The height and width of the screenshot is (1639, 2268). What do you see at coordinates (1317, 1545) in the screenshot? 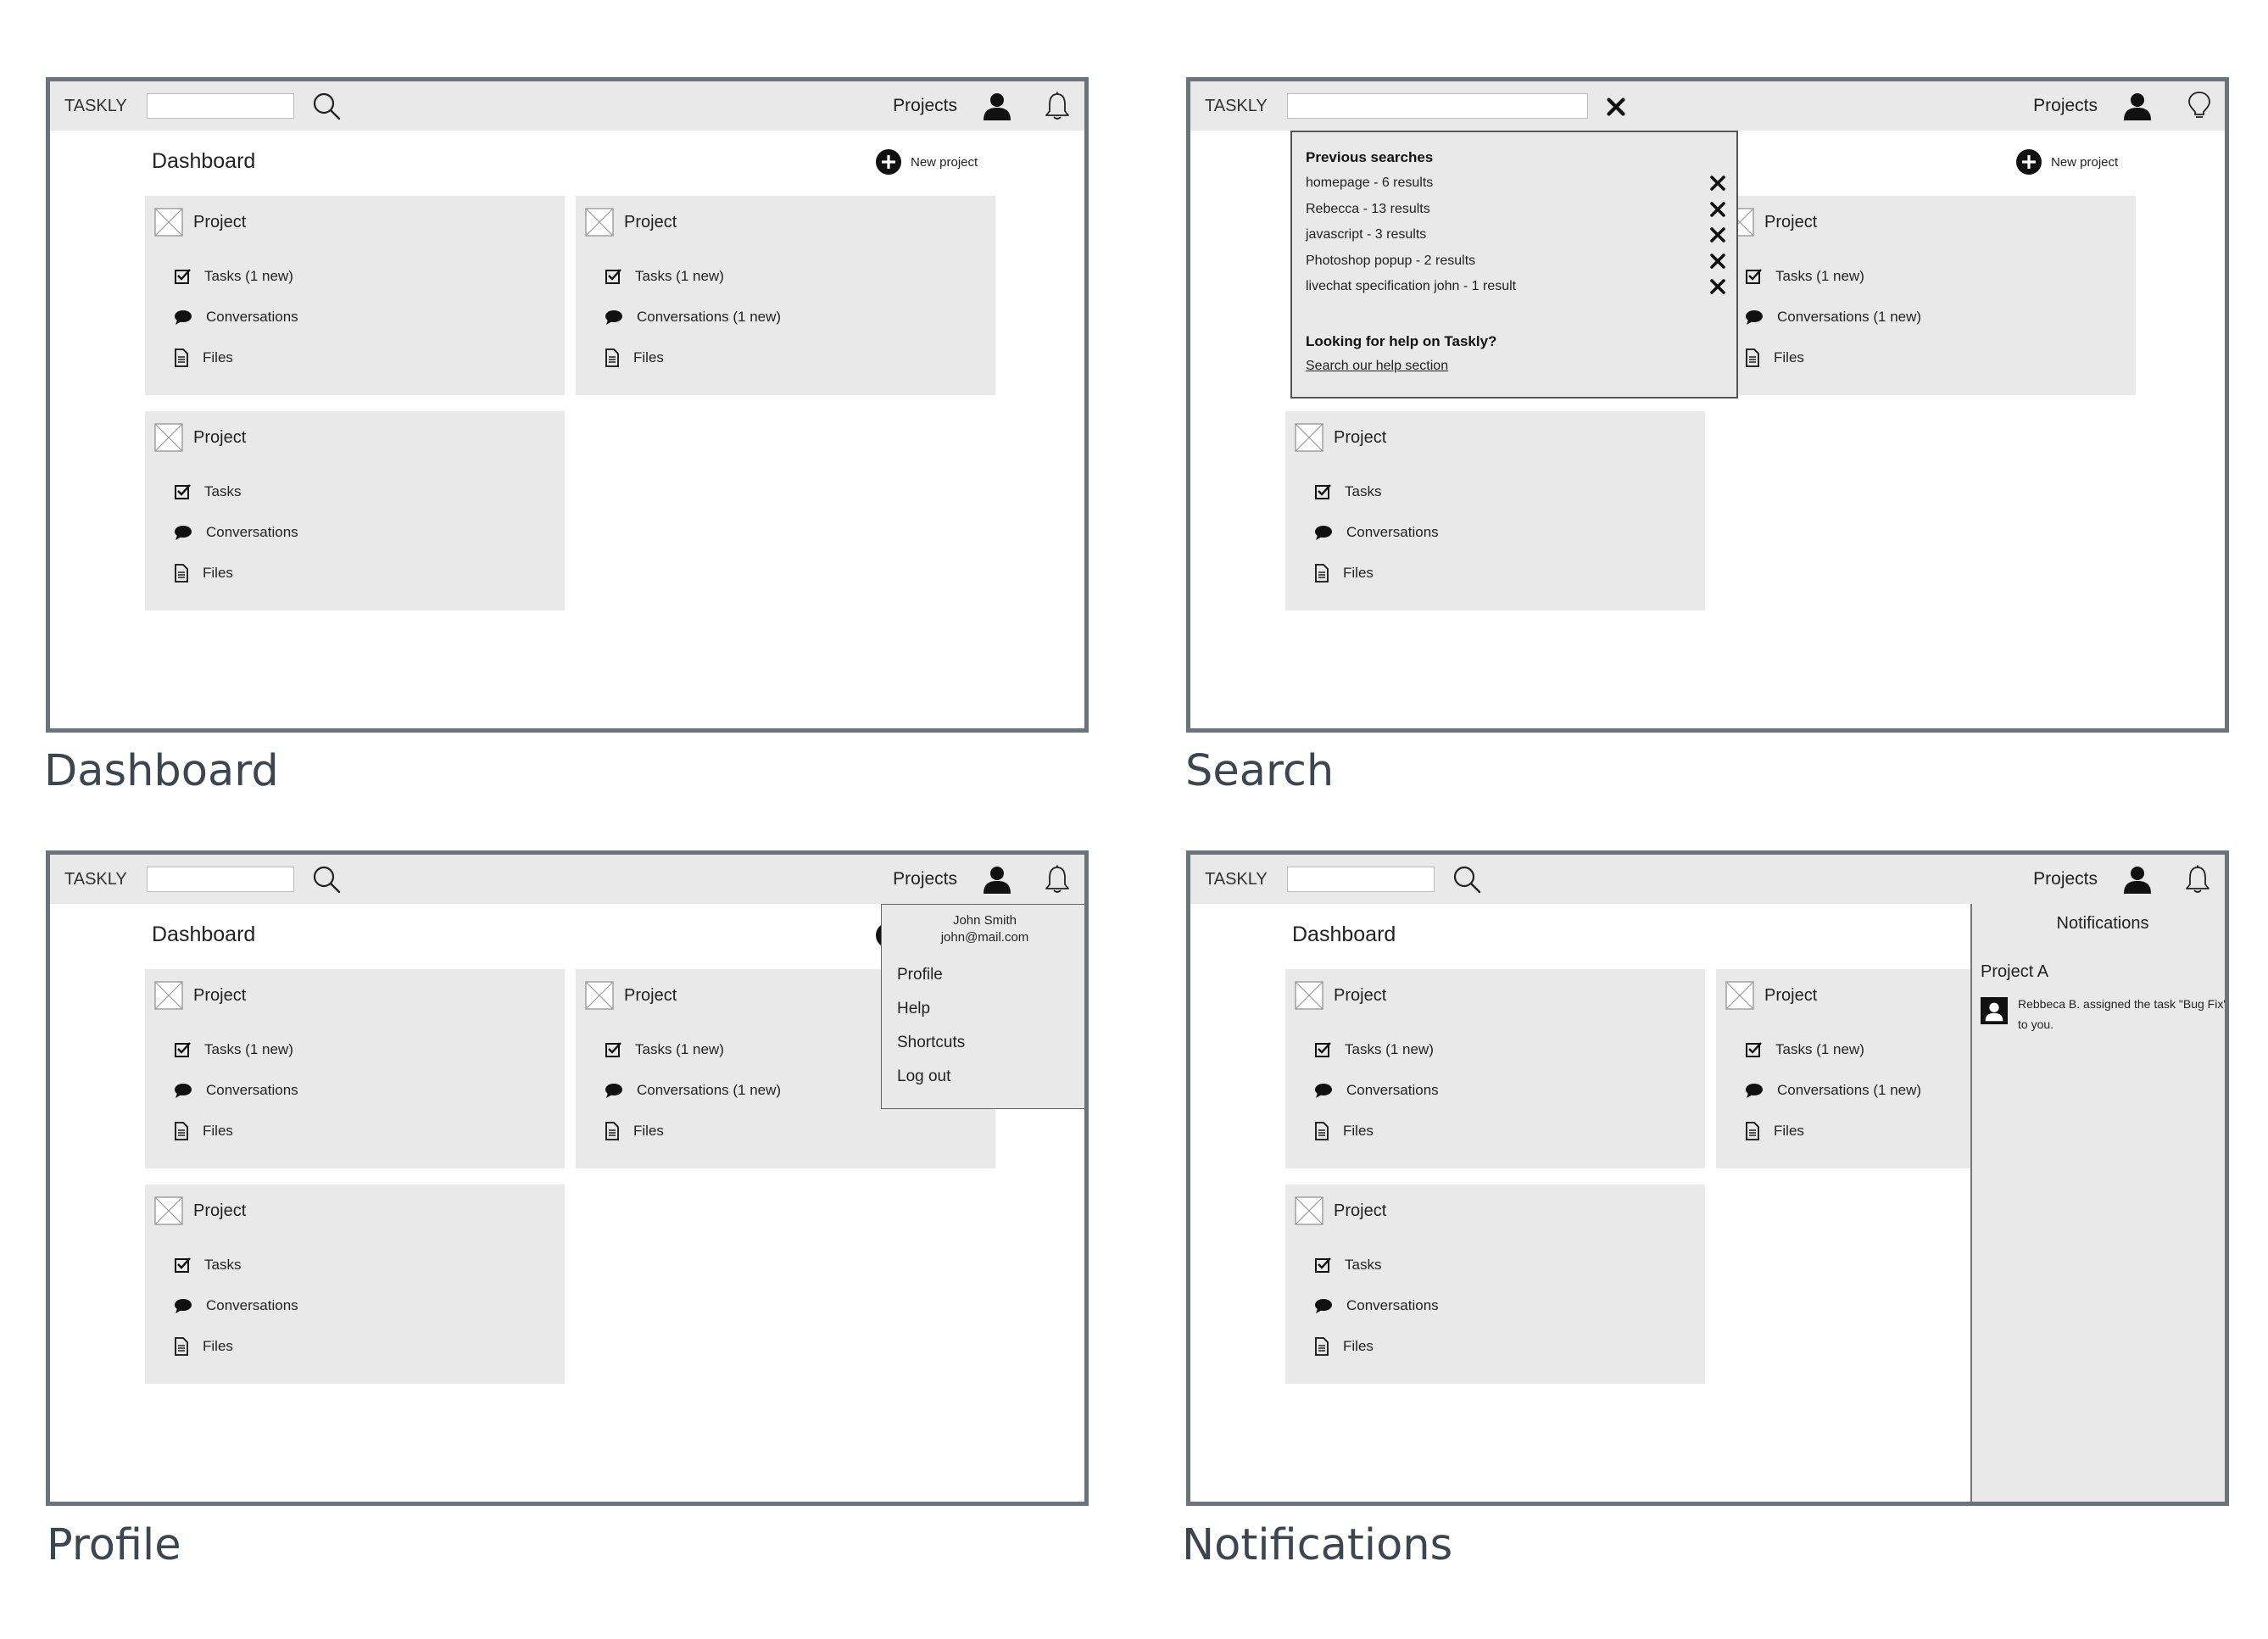
I see `panel-caption-notifications: Notifications` at bounding box center [1317, 1545].